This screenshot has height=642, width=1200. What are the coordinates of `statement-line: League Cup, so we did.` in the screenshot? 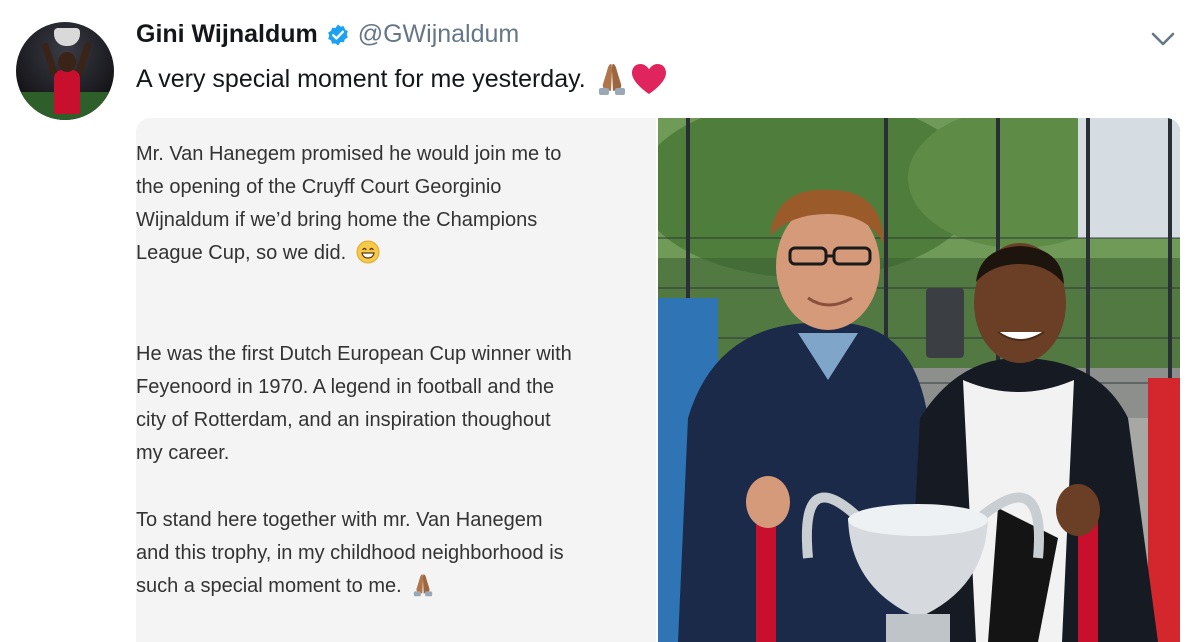 It's located at (241, 253).